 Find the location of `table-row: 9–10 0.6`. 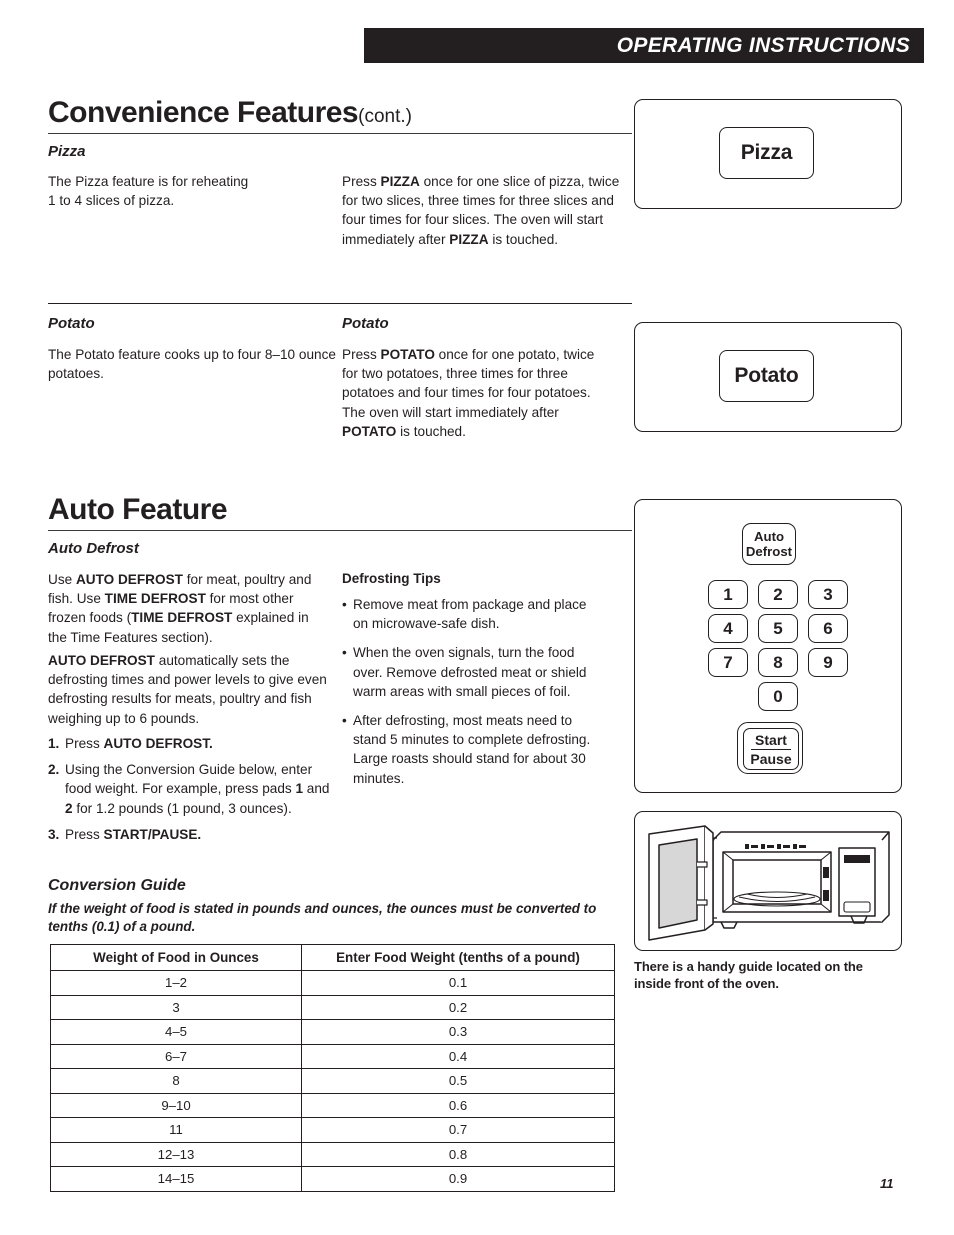

table-row: 9–10 0.6 is located at coordinates (332, 1105).